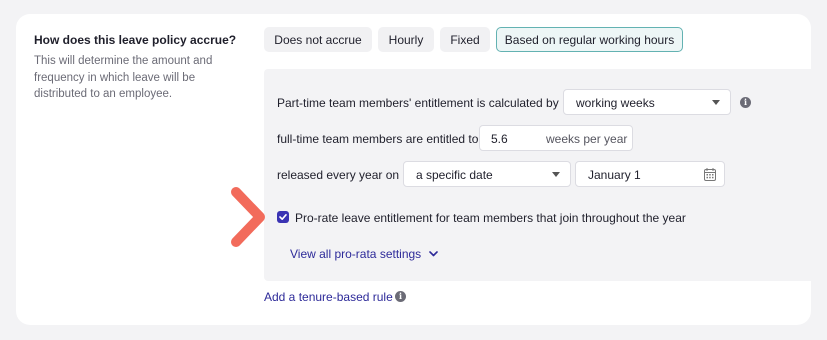  I want to click on parttime-calculation-select: working weeks, so click(647, 102).